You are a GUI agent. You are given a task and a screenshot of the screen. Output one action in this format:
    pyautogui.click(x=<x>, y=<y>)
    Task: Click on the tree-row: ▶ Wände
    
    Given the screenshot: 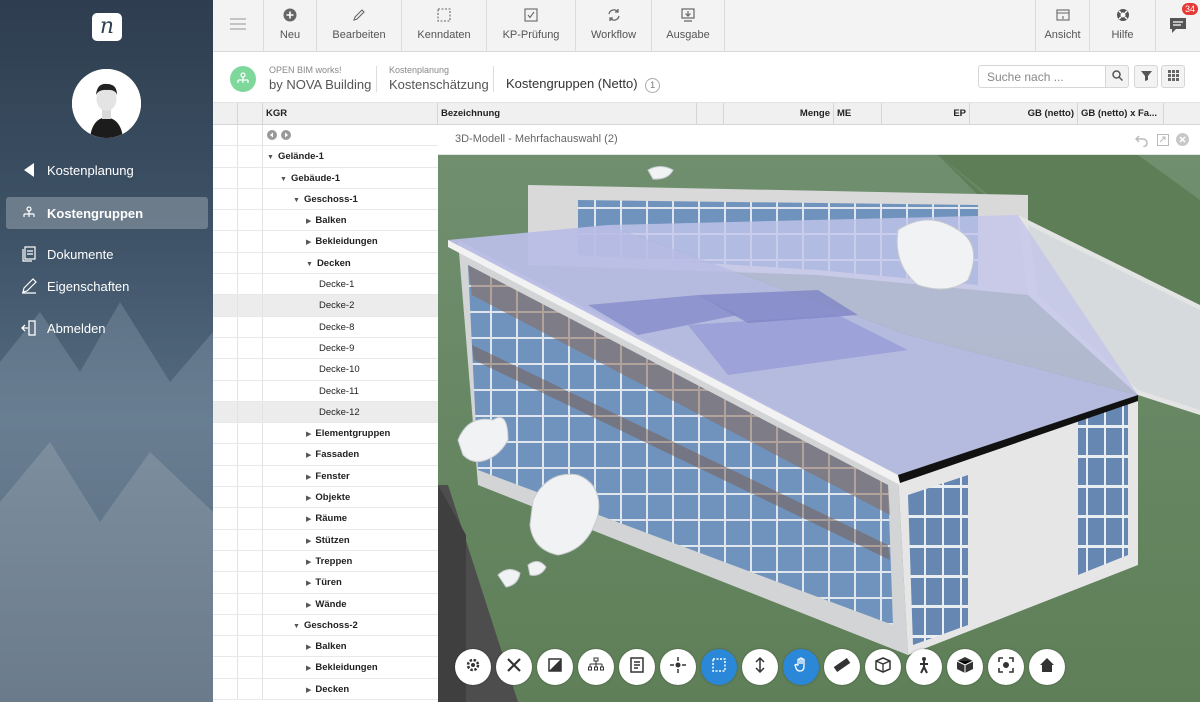 What is the action you would take?
    pyautogui.click(x=325, y=604)
    